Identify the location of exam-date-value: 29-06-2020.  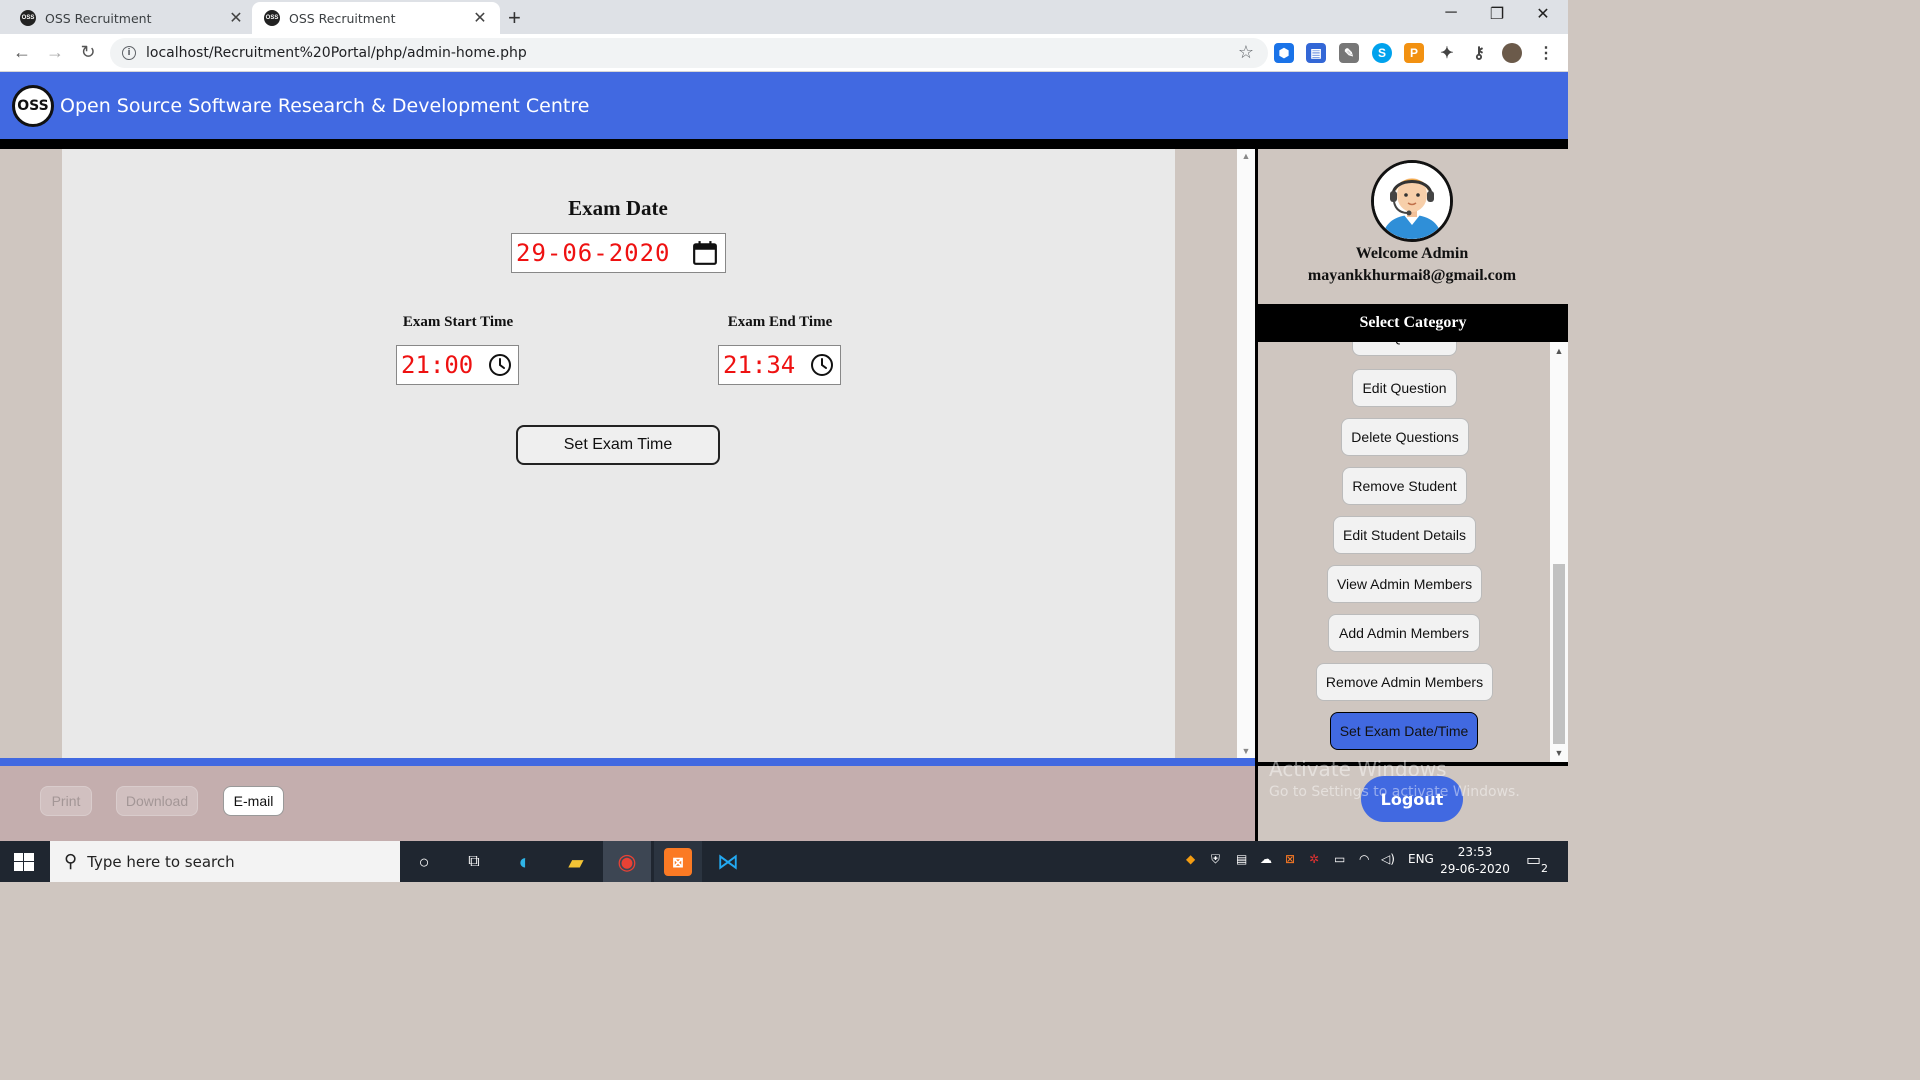
(593, 253).